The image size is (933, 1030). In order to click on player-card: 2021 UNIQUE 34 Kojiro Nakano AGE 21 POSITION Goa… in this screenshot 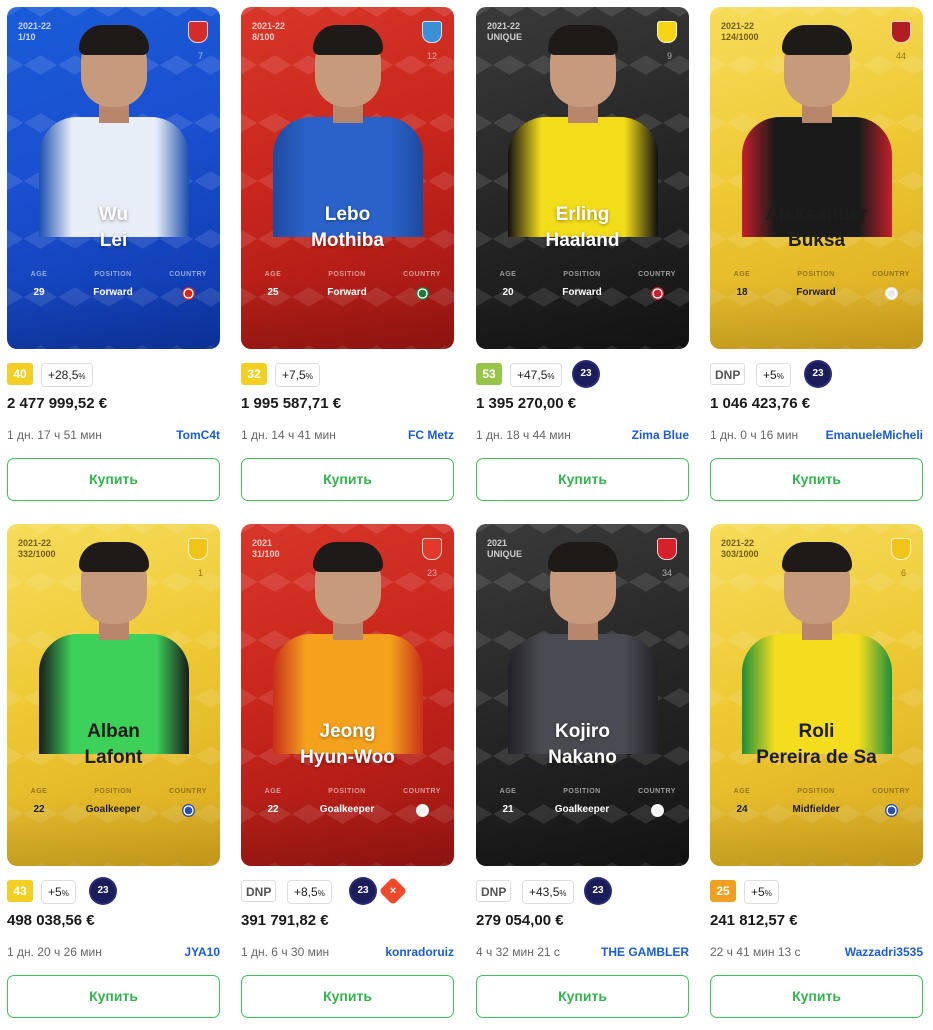, I will do `click(582, 695)`.